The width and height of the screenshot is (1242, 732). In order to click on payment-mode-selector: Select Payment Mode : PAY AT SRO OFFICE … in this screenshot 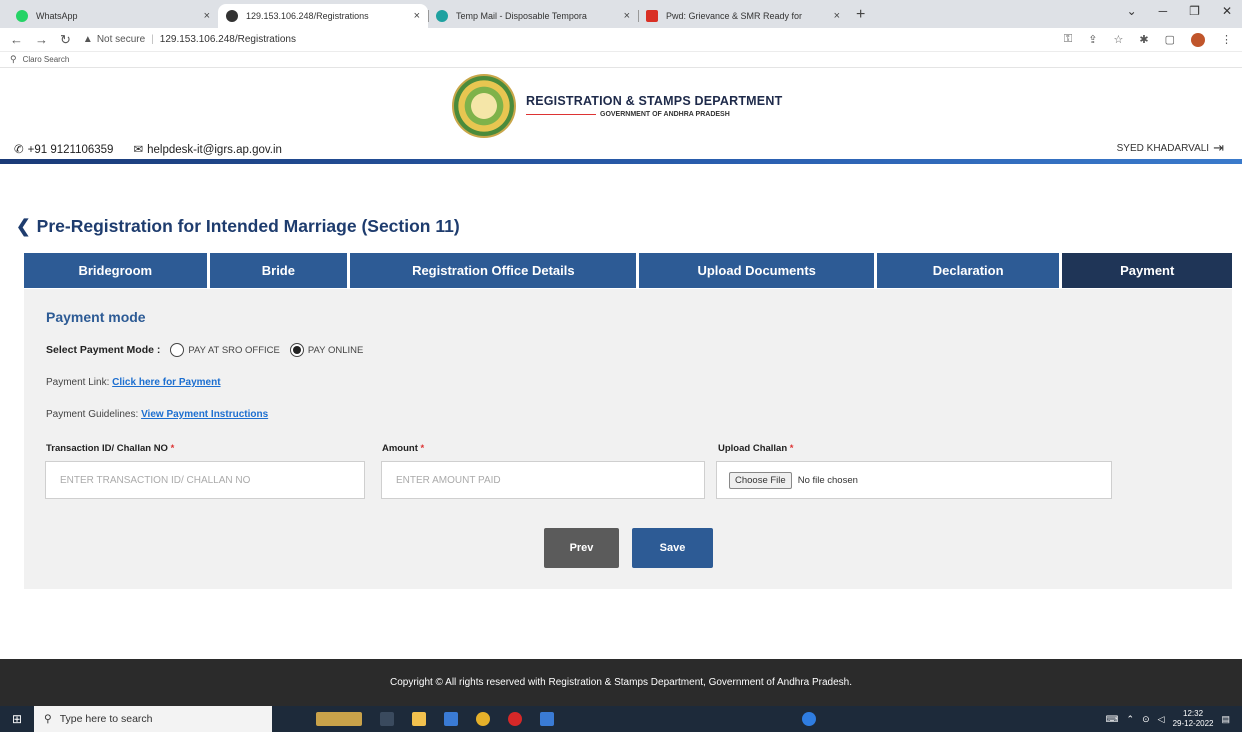, I will do `click(209, 350)`.